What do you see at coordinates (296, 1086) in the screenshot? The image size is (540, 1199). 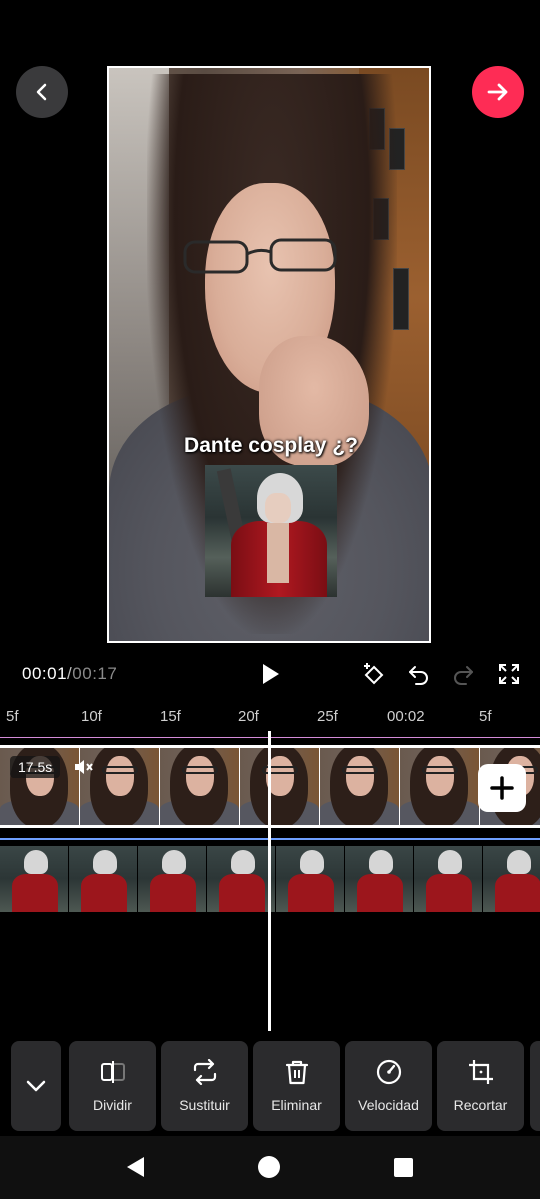 I see `delete-button: Eliminar` at bounding box center [296, 1086].